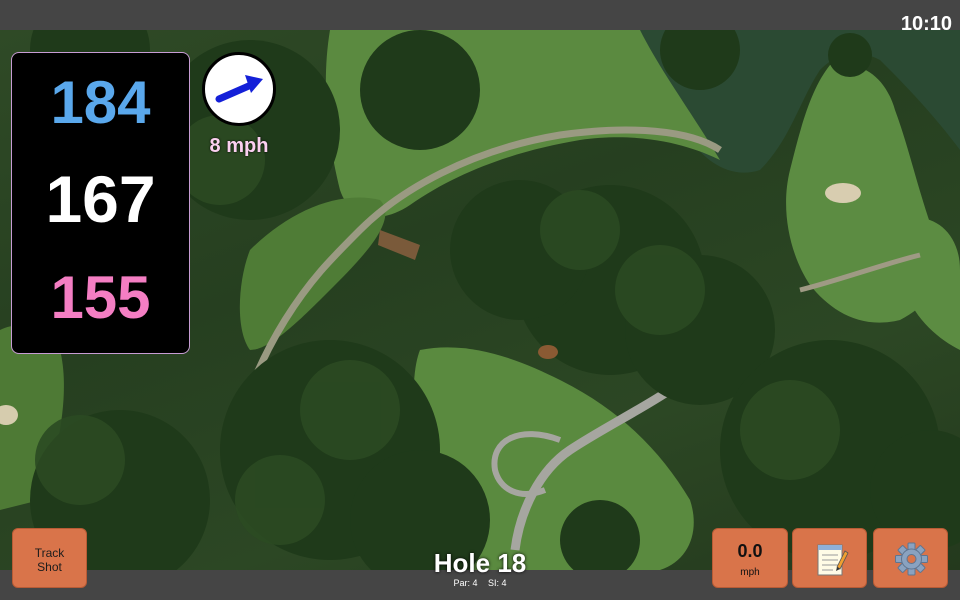  I want to click on wind-arrow-icon, so click(239, 89).